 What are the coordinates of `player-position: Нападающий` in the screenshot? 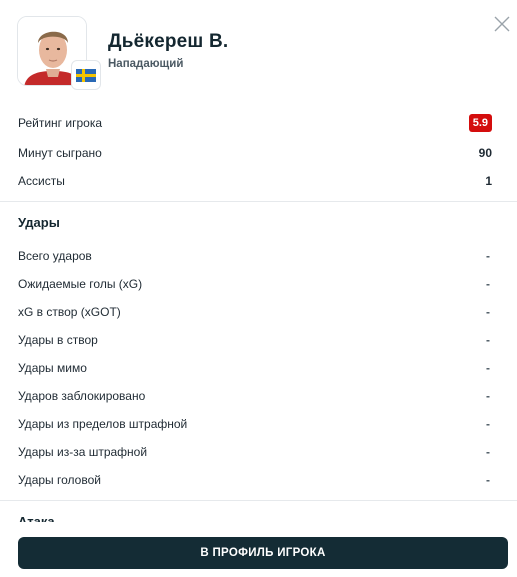 It's located at (146, 64).